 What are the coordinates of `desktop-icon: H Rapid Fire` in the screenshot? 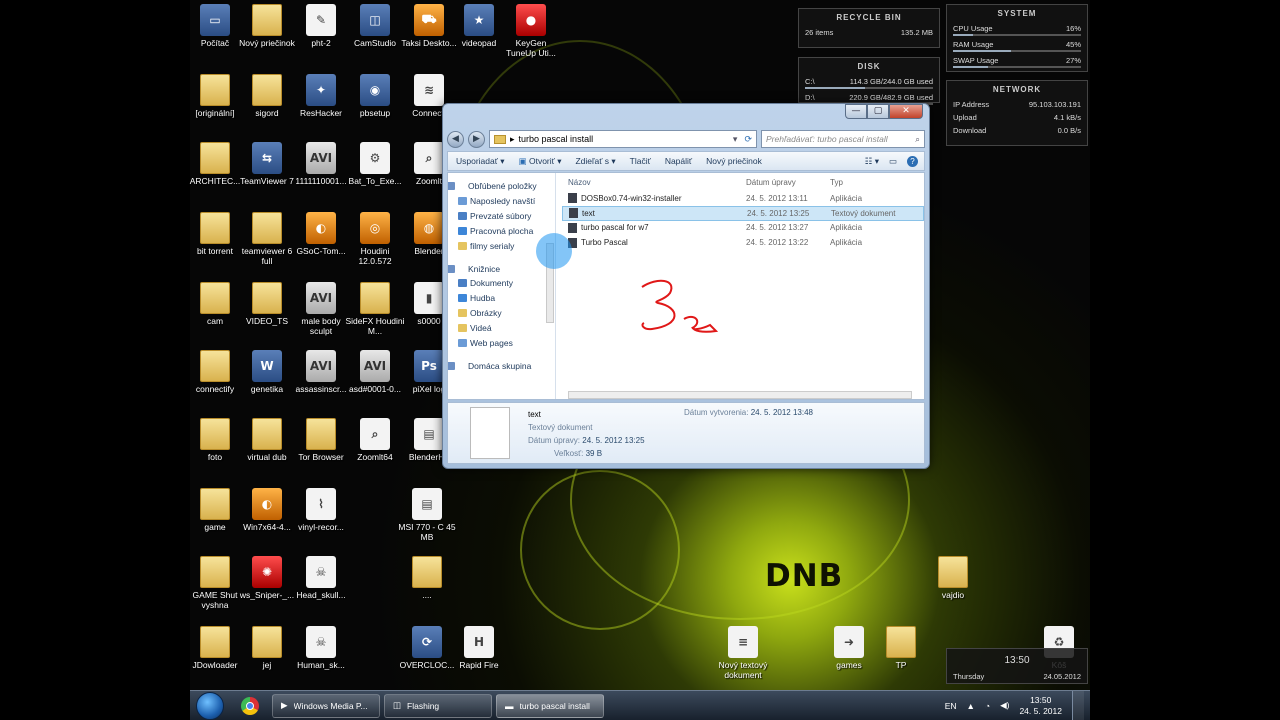 It's located at (479, 648).